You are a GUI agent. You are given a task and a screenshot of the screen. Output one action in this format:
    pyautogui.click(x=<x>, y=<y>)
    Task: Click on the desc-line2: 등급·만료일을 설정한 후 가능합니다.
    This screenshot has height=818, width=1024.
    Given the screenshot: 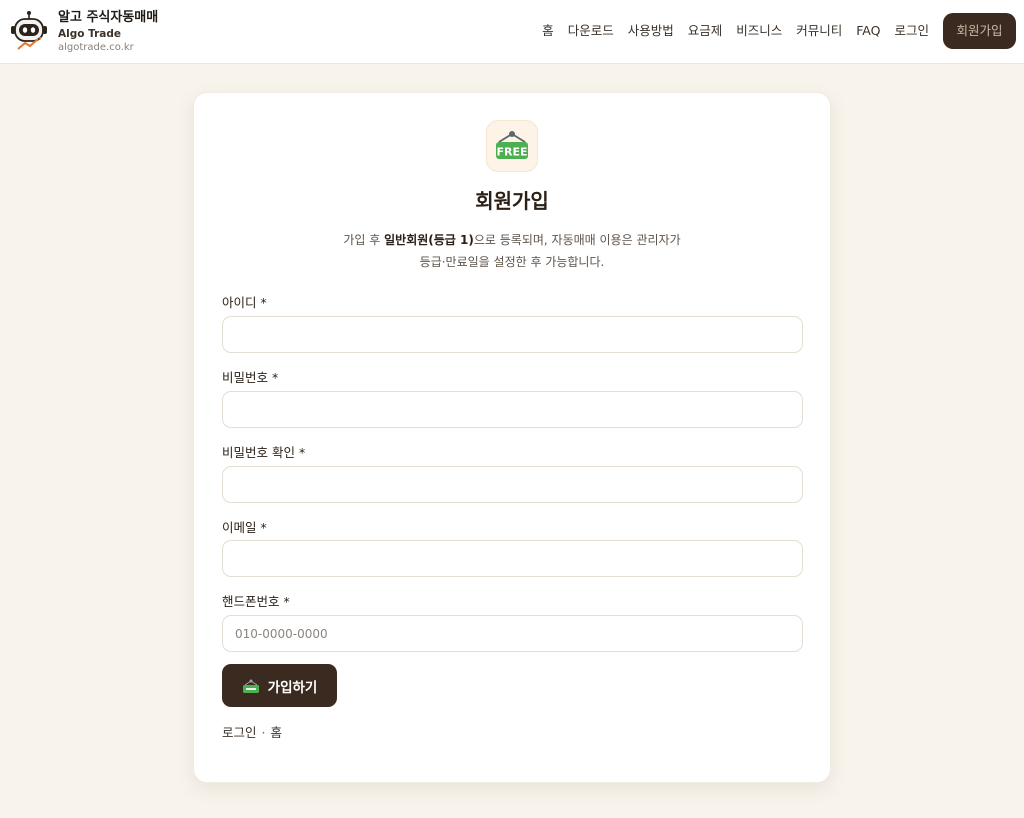 What is the action you would take?
    pyautogui.click(x=512, y=262)
    